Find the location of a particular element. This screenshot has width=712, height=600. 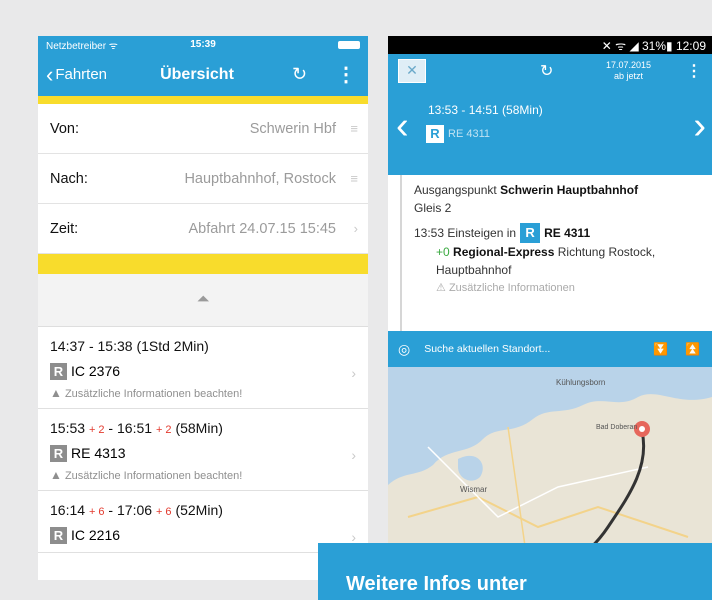

collapse-button: ⏶ is located at coordinates (203, 300).